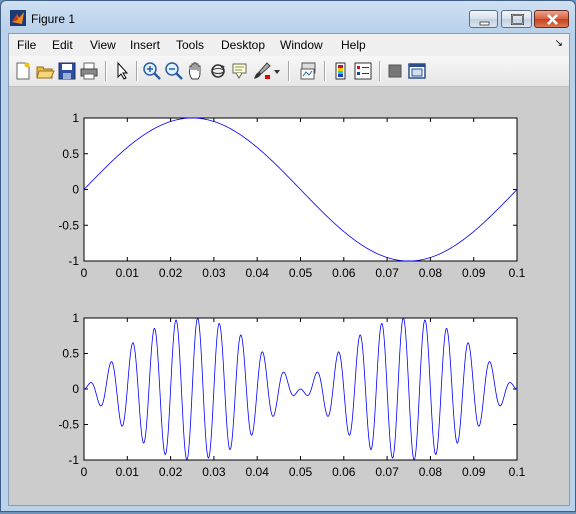  What do you see at coordinates (517, 472) in the screenshot?
I see `axes-2-x-tick-label: 0.1` at bounding box center [517, 472].